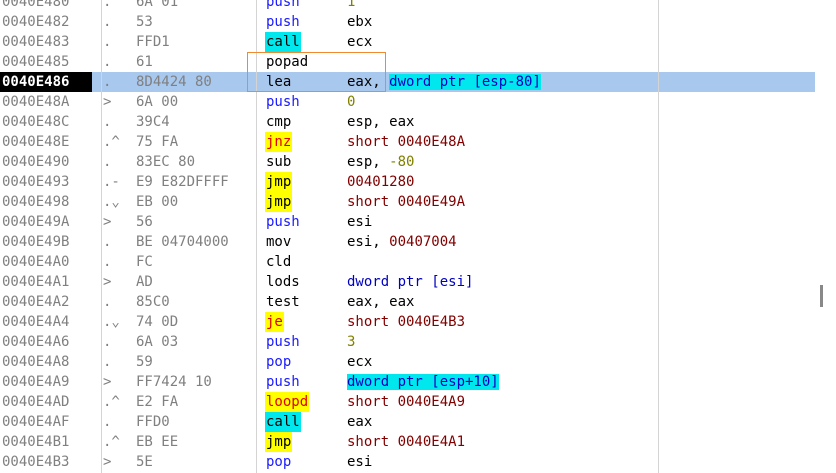 Image resolution: width=836 pixels, height=473 pixels. Describe the element at coordinates (36, 262) in the screenshot. I see `address-cell: 0040E4A0` at that location.